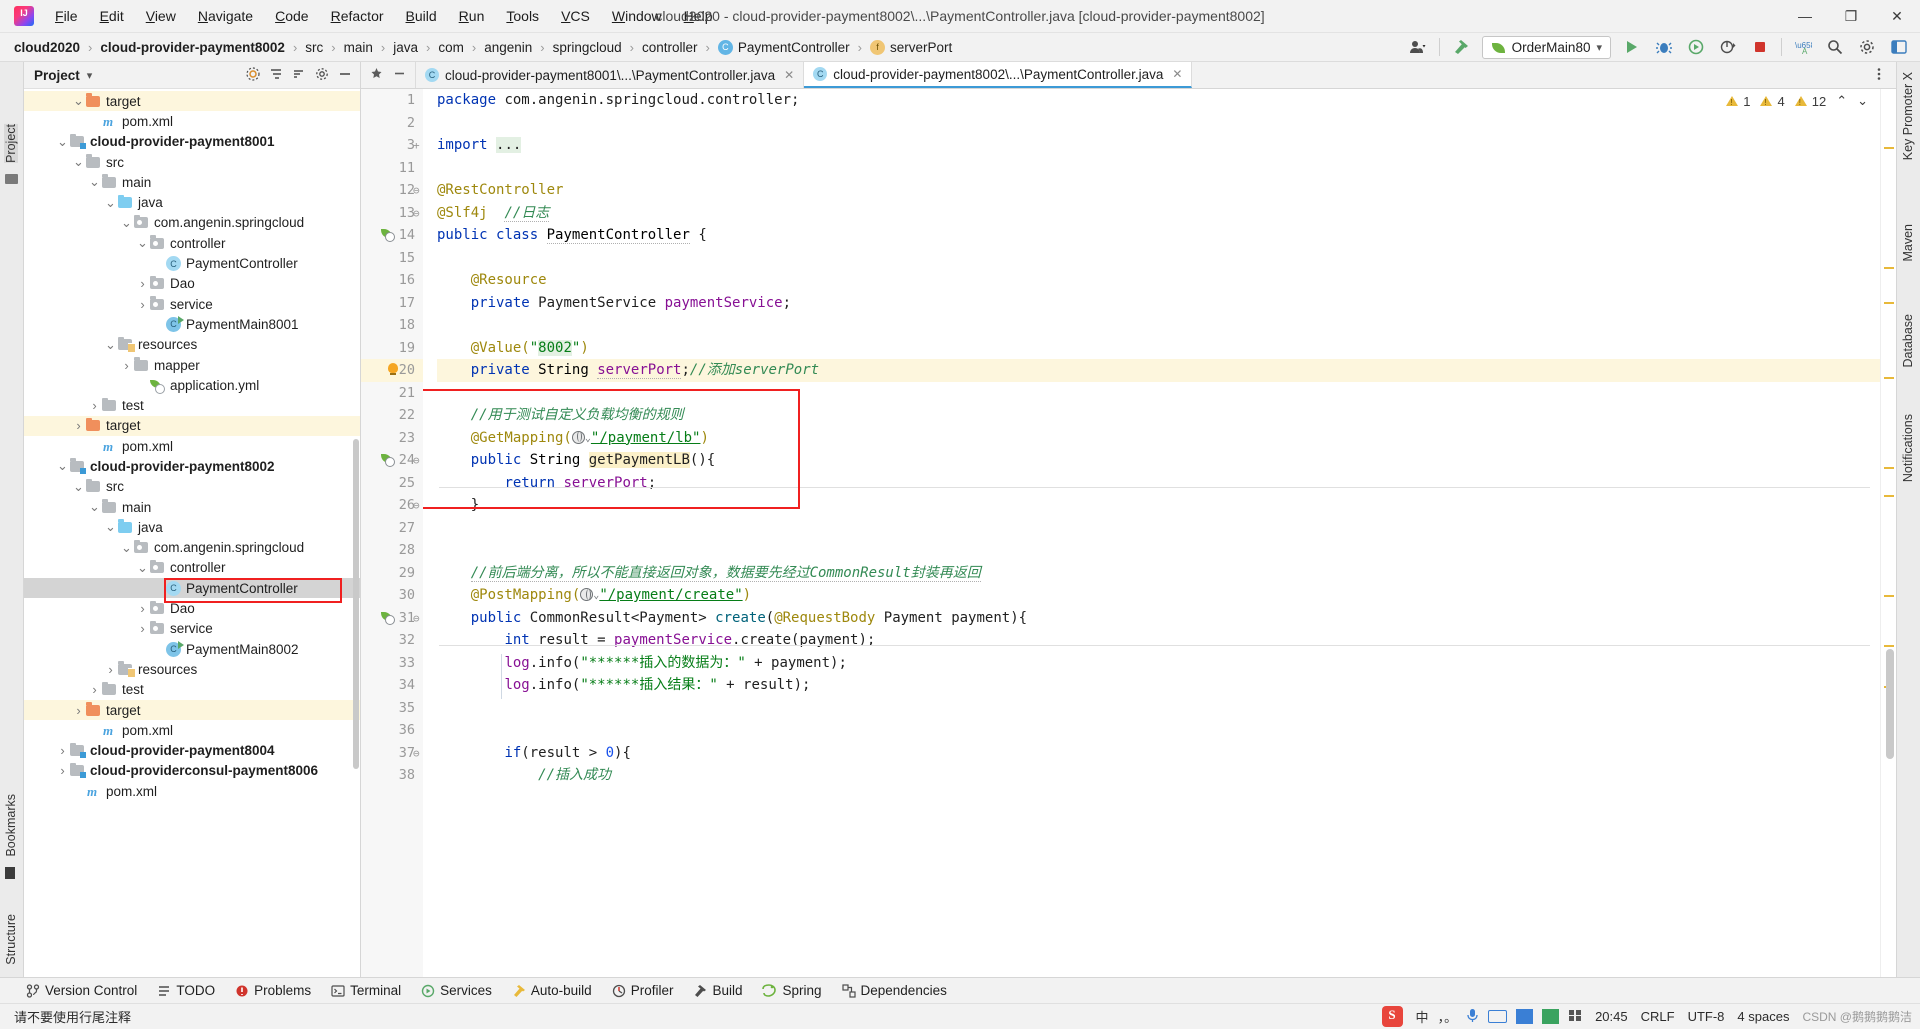 Image resolution: width=1920 pixels, height=1029 pixels. What do you see at coordinates (587, 47) in the screenshot?
I see `breadcrumb-item-springcloud: springcloud` at bounding box center [587, 47].